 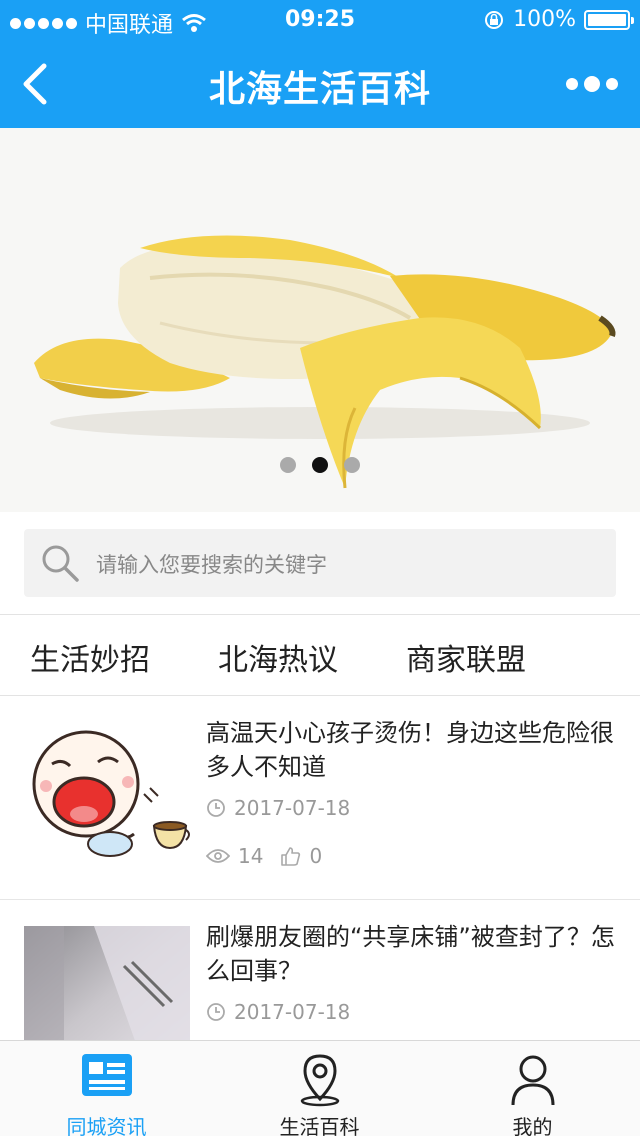 I want to click on thumbs-up-icon, so click(x=290, y=856).